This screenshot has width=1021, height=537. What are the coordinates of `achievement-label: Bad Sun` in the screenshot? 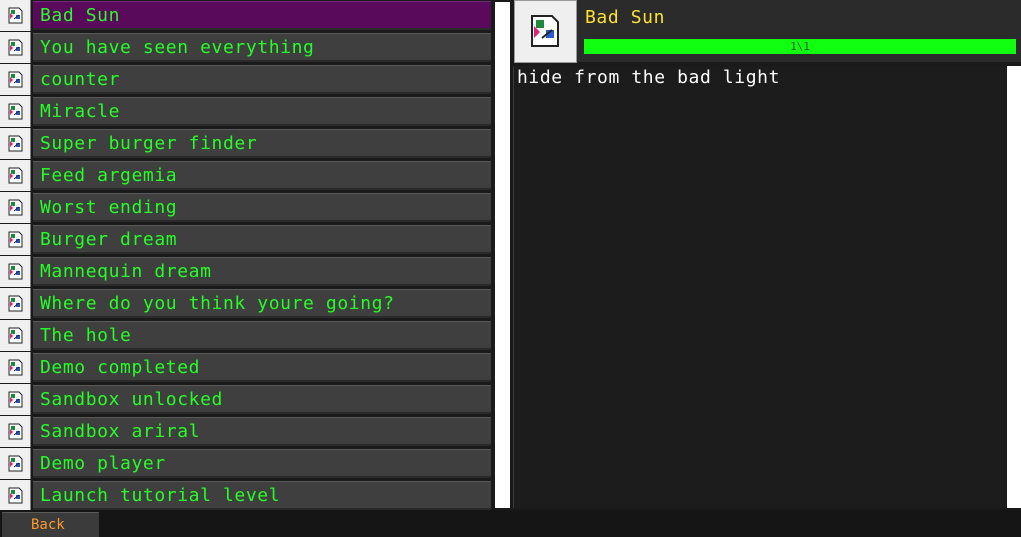 It's located at (80, 15).